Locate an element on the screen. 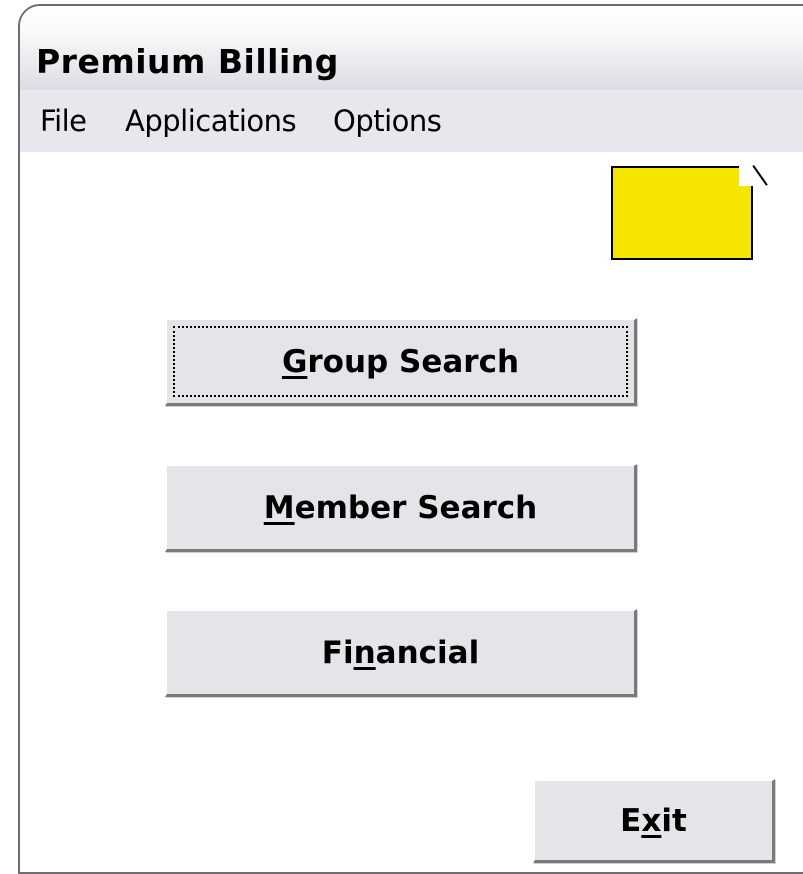 The height and width of the screenshot is (874, 803). exit-mnemonic: x is located at coordinates (651, 820).